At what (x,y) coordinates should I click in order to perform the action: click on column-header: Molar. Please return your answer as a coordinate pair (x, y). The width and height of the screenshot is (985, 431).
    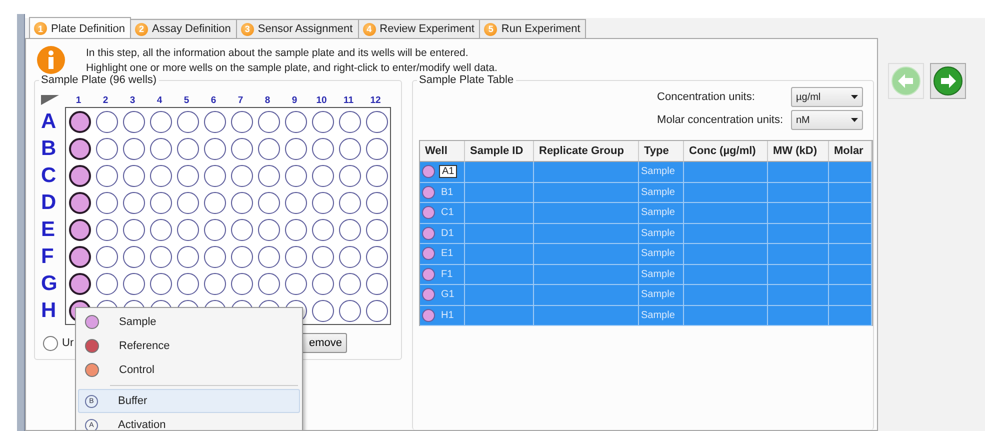
    Looking at the image, I should click on (850, 151).